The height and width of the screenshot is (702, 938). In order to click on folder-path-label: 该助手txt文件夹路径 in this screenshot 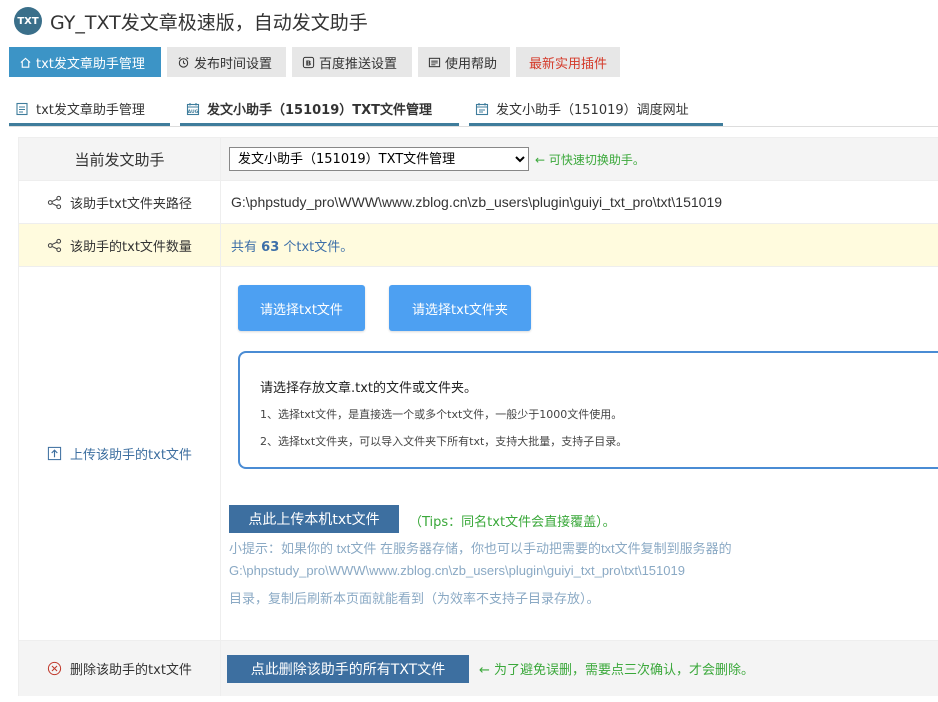, I will do `click(131, 204)`.